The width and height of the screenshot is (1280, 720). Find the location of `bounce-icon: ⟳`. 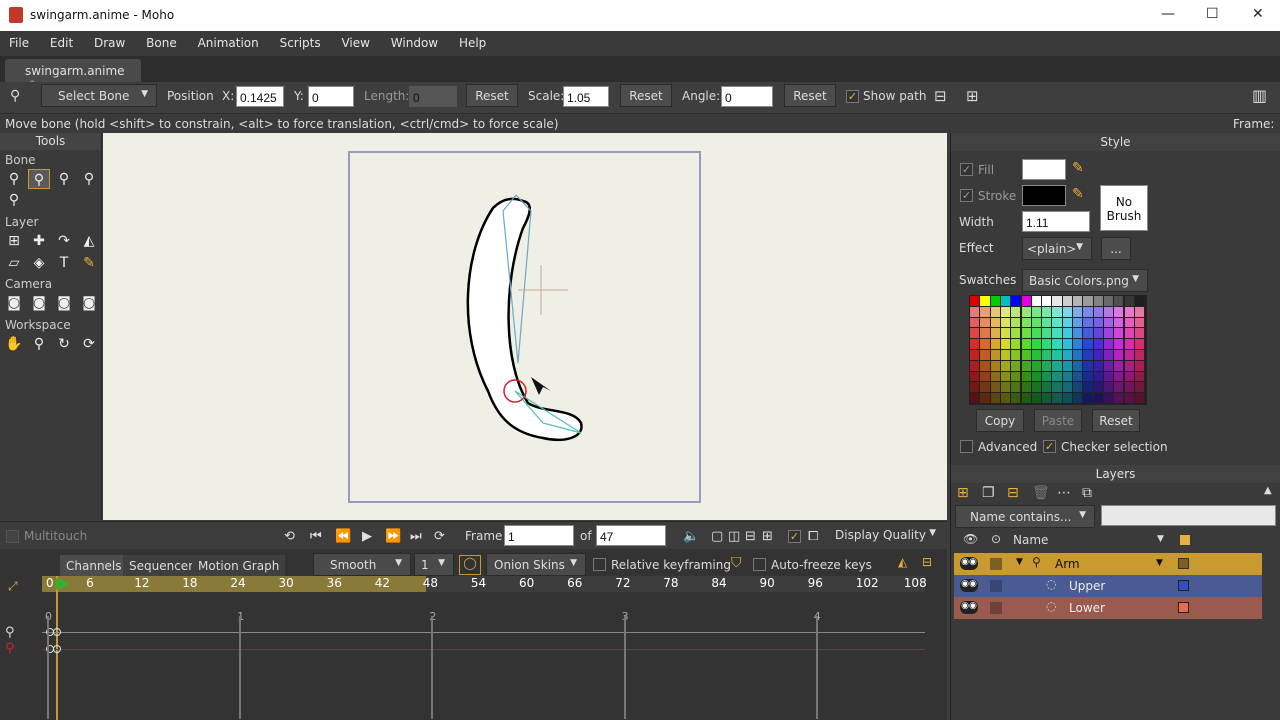

bounce-icon: ⟳ is located at coordinates (439, 536).